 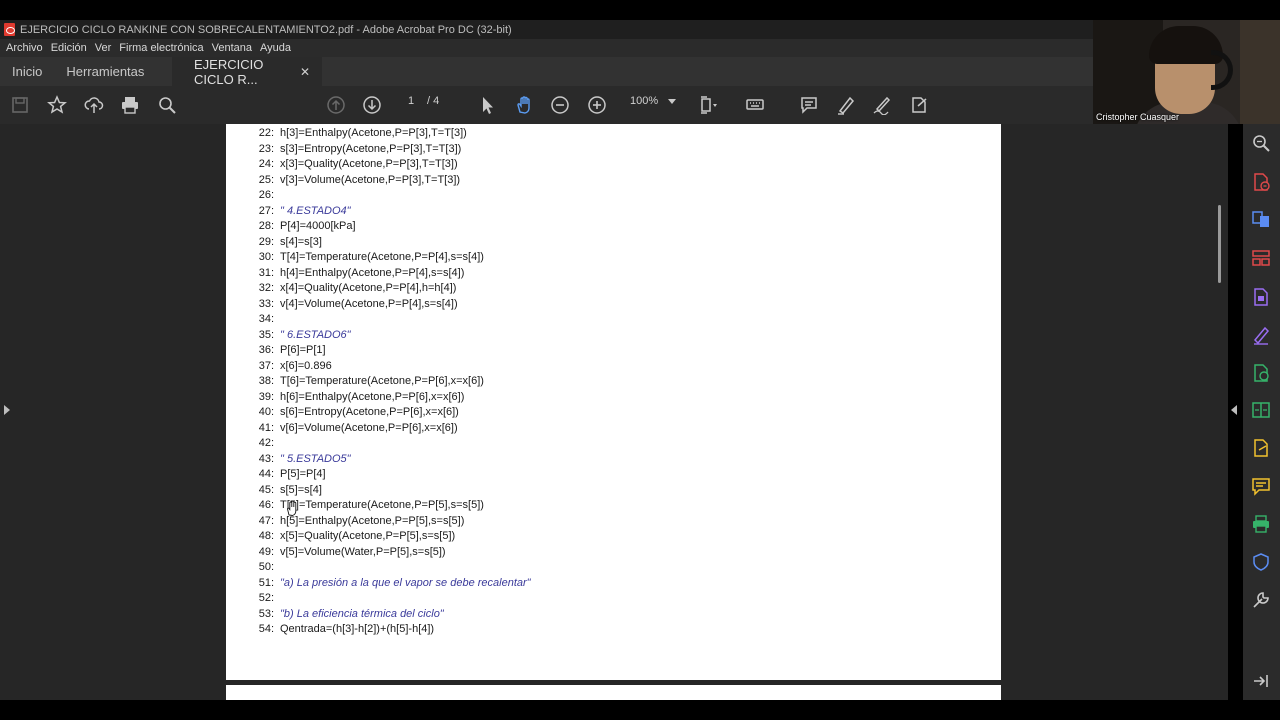 What do you see at coordinates (266, 381) in the screenshot?
I see `line-number: 38:` at bounding box center [266, 381].